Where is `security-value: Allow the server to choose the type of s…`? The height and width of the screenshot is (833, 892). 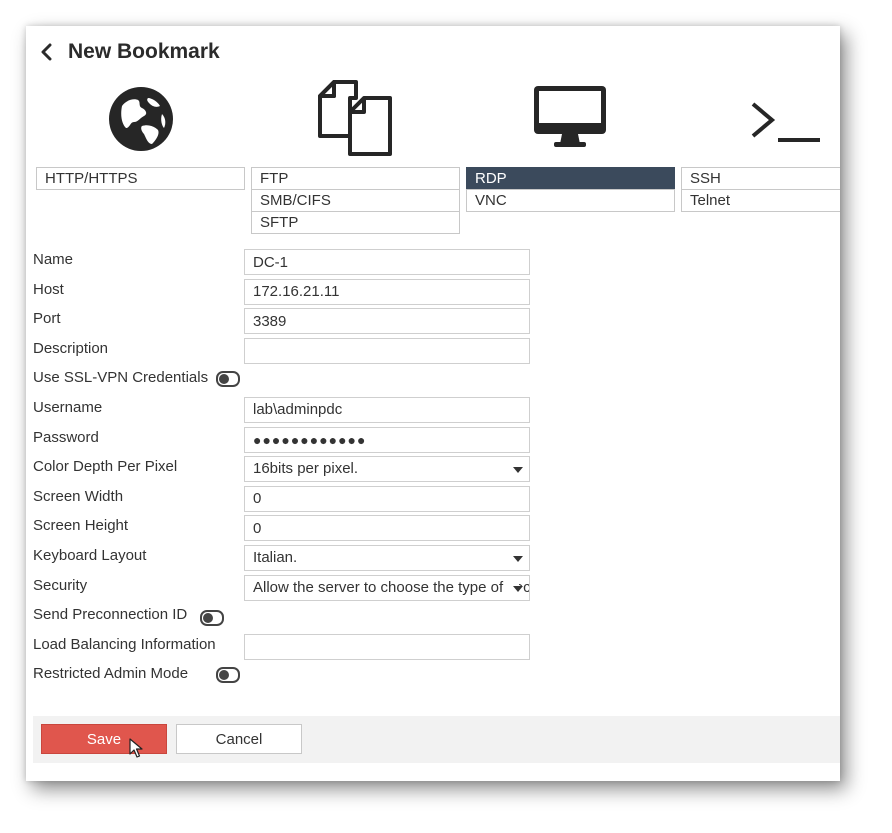
security-value: Allow the server to choose the type of s… is located at coordinates (391, 587).